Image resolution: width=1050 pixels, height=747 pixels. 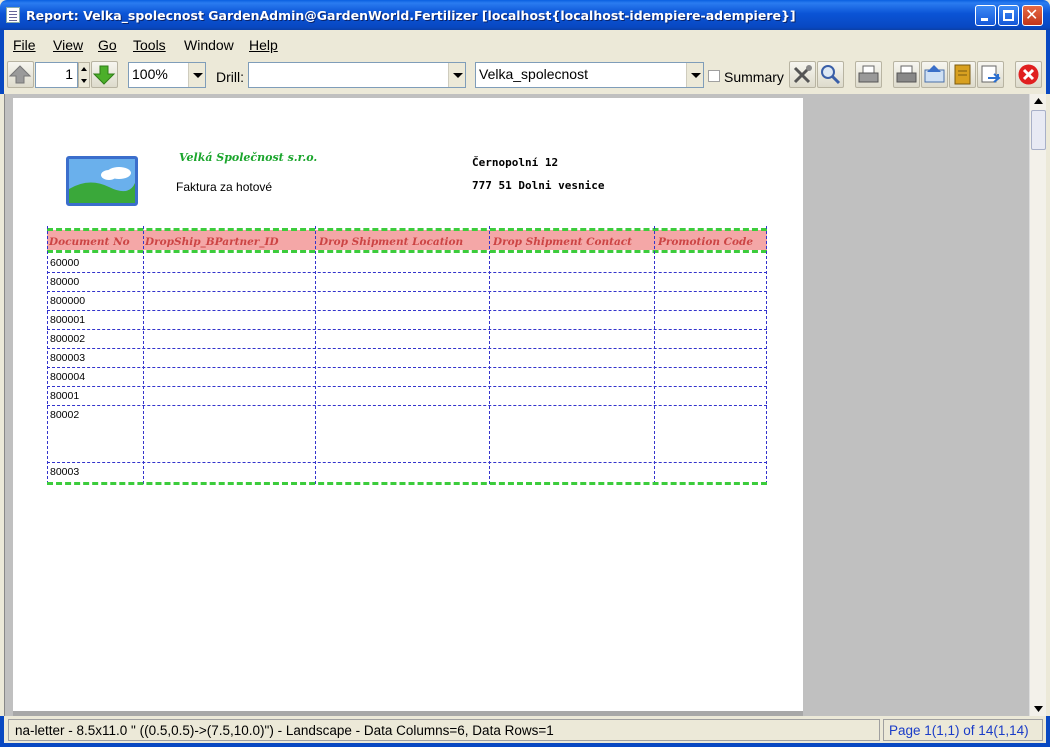 What do you see at coordinates (67, 301) in the screenshot?
I see `table-row: 800000` at bounding box center [67, 301].